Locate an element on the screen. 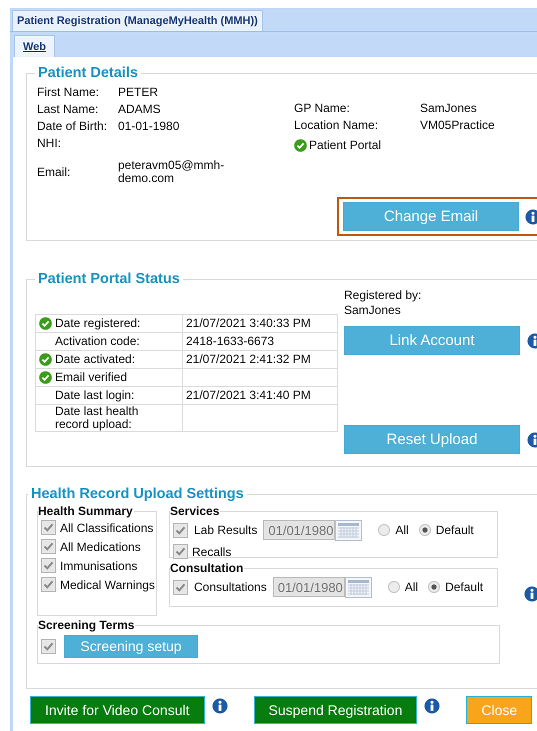  status-label: Date last login: is located at coordinates (94, 395).